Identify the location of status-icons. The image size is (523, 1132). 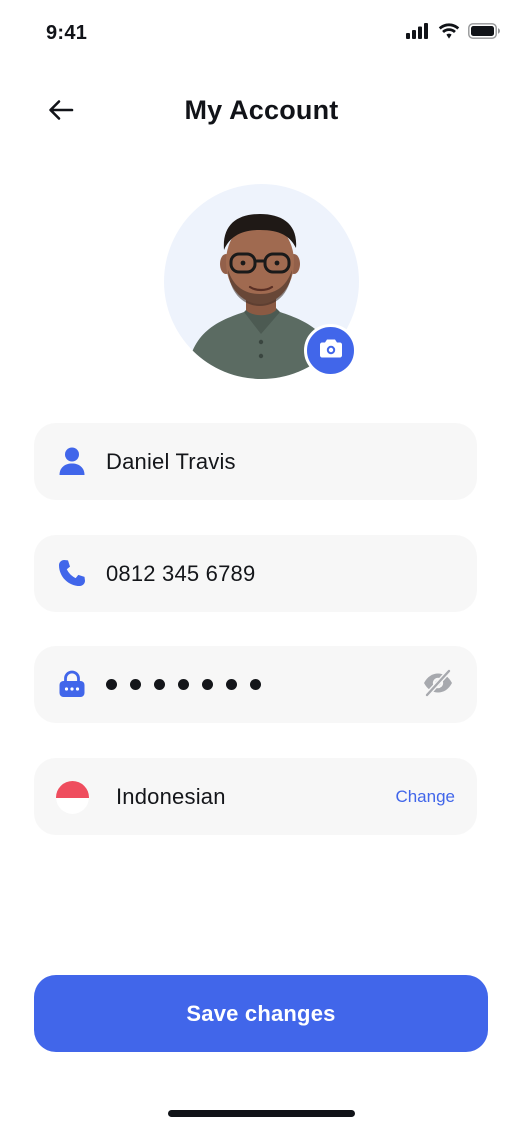
(453, 33).